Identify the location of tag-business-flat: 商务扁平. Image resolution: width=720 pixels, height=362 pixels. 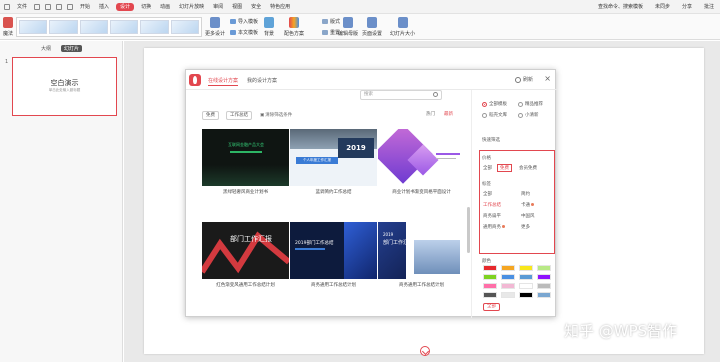
(492, 216).